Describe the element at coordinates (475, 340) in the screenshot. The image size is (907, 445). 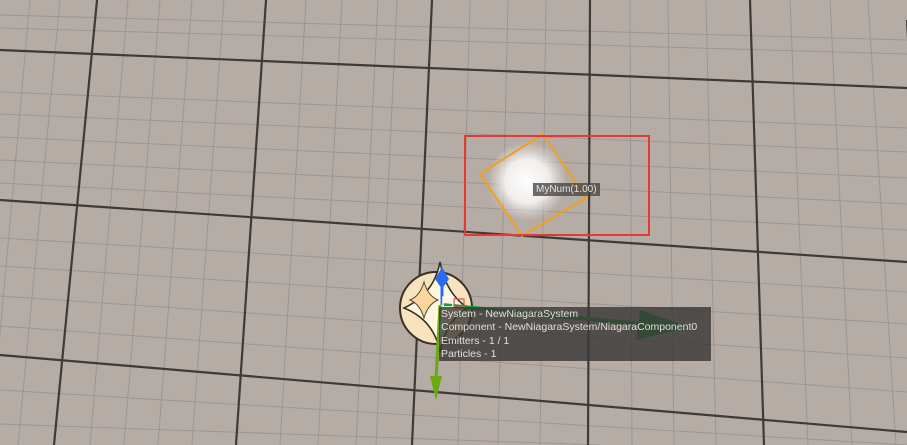
I see `stats-emitters: Emitters - 1 / 1` at that location.